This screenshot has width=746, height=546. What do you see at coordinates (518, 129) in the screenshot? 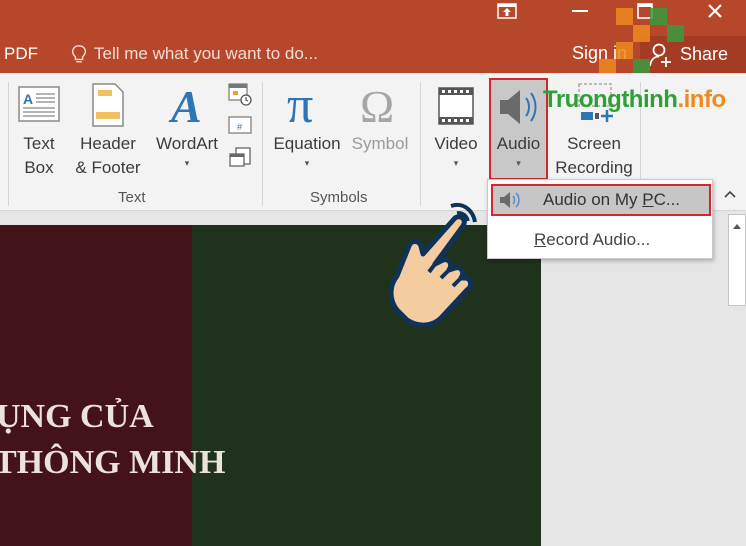
I see `audio-button: Audio ▾` at bounding box center [518, 129].